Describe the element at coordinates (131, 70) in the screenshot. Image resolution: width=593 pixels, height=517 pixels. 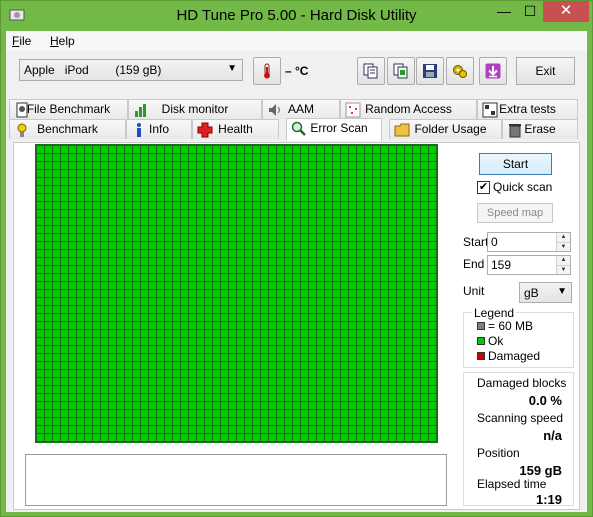
I see `drive-select: Apple iPod (159 gB) ▼` at that location.